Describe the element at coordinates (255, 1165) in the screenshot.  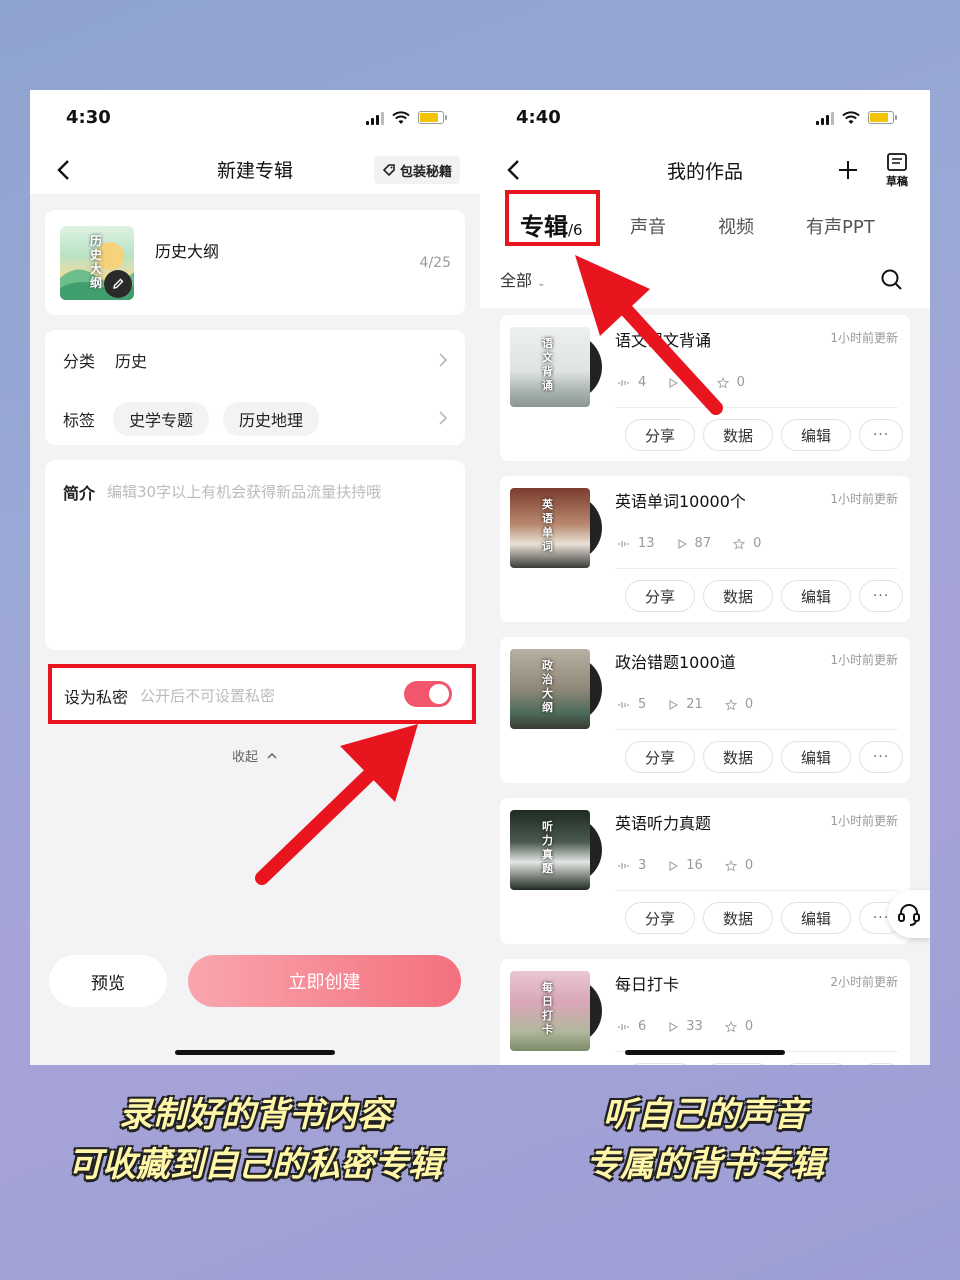
I see `caption-line: 可收藏到自己的私密专辑` at that location.